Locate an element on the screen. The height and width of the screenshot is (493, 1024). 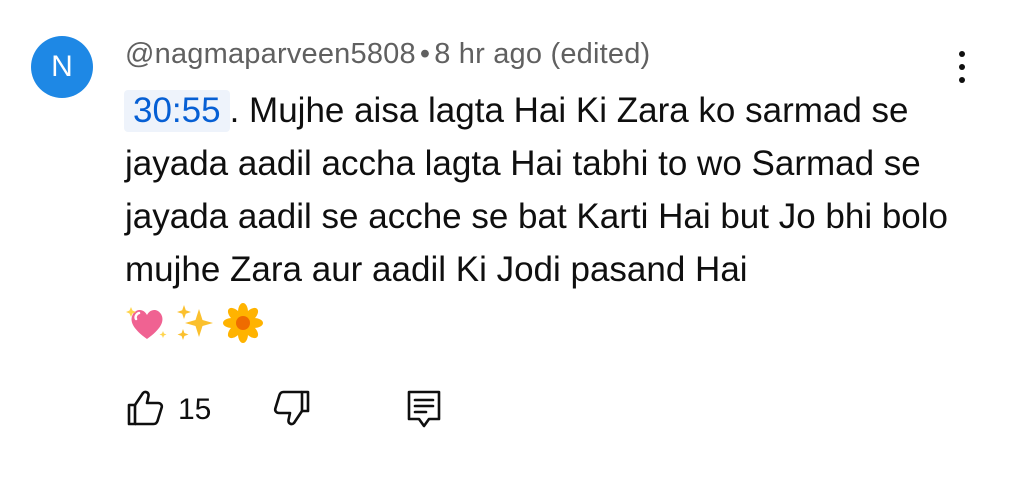
blossom-icon is located at coordinates (243, 323).